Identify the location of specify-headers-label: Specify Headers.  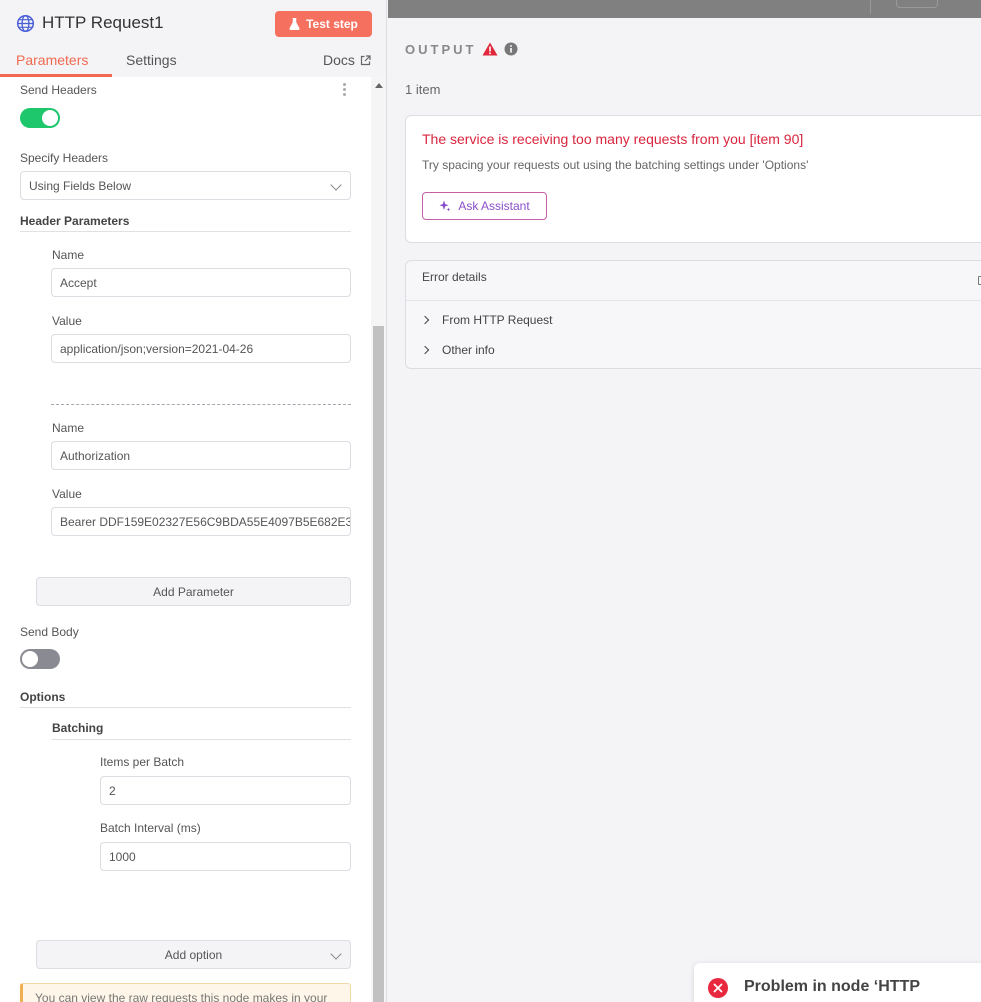
(64, 158).